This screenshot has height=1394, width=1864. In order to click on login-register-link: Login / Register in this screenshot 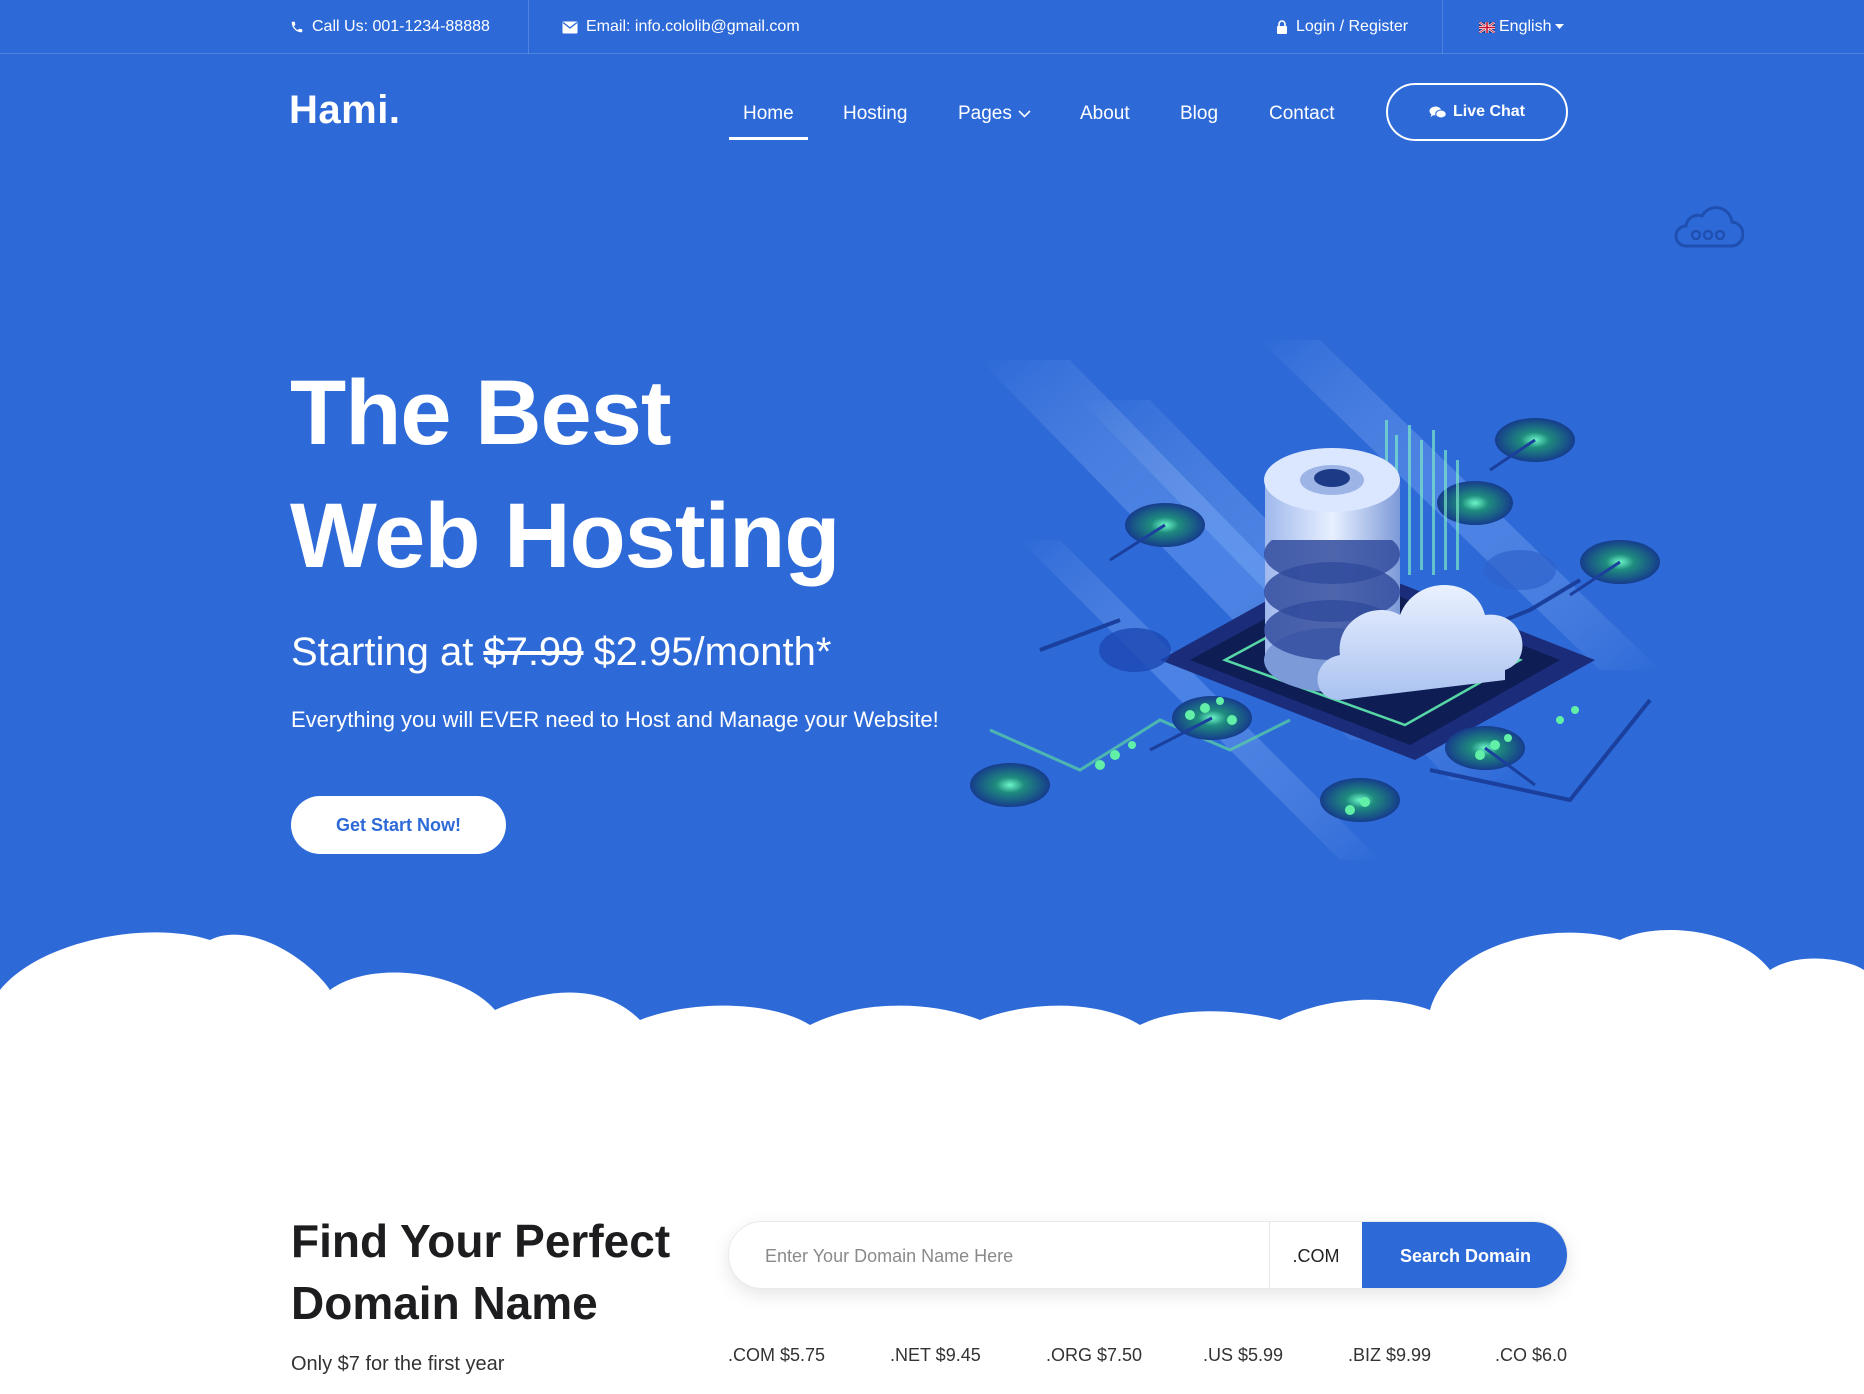, I will do `click(1342, 27)`.